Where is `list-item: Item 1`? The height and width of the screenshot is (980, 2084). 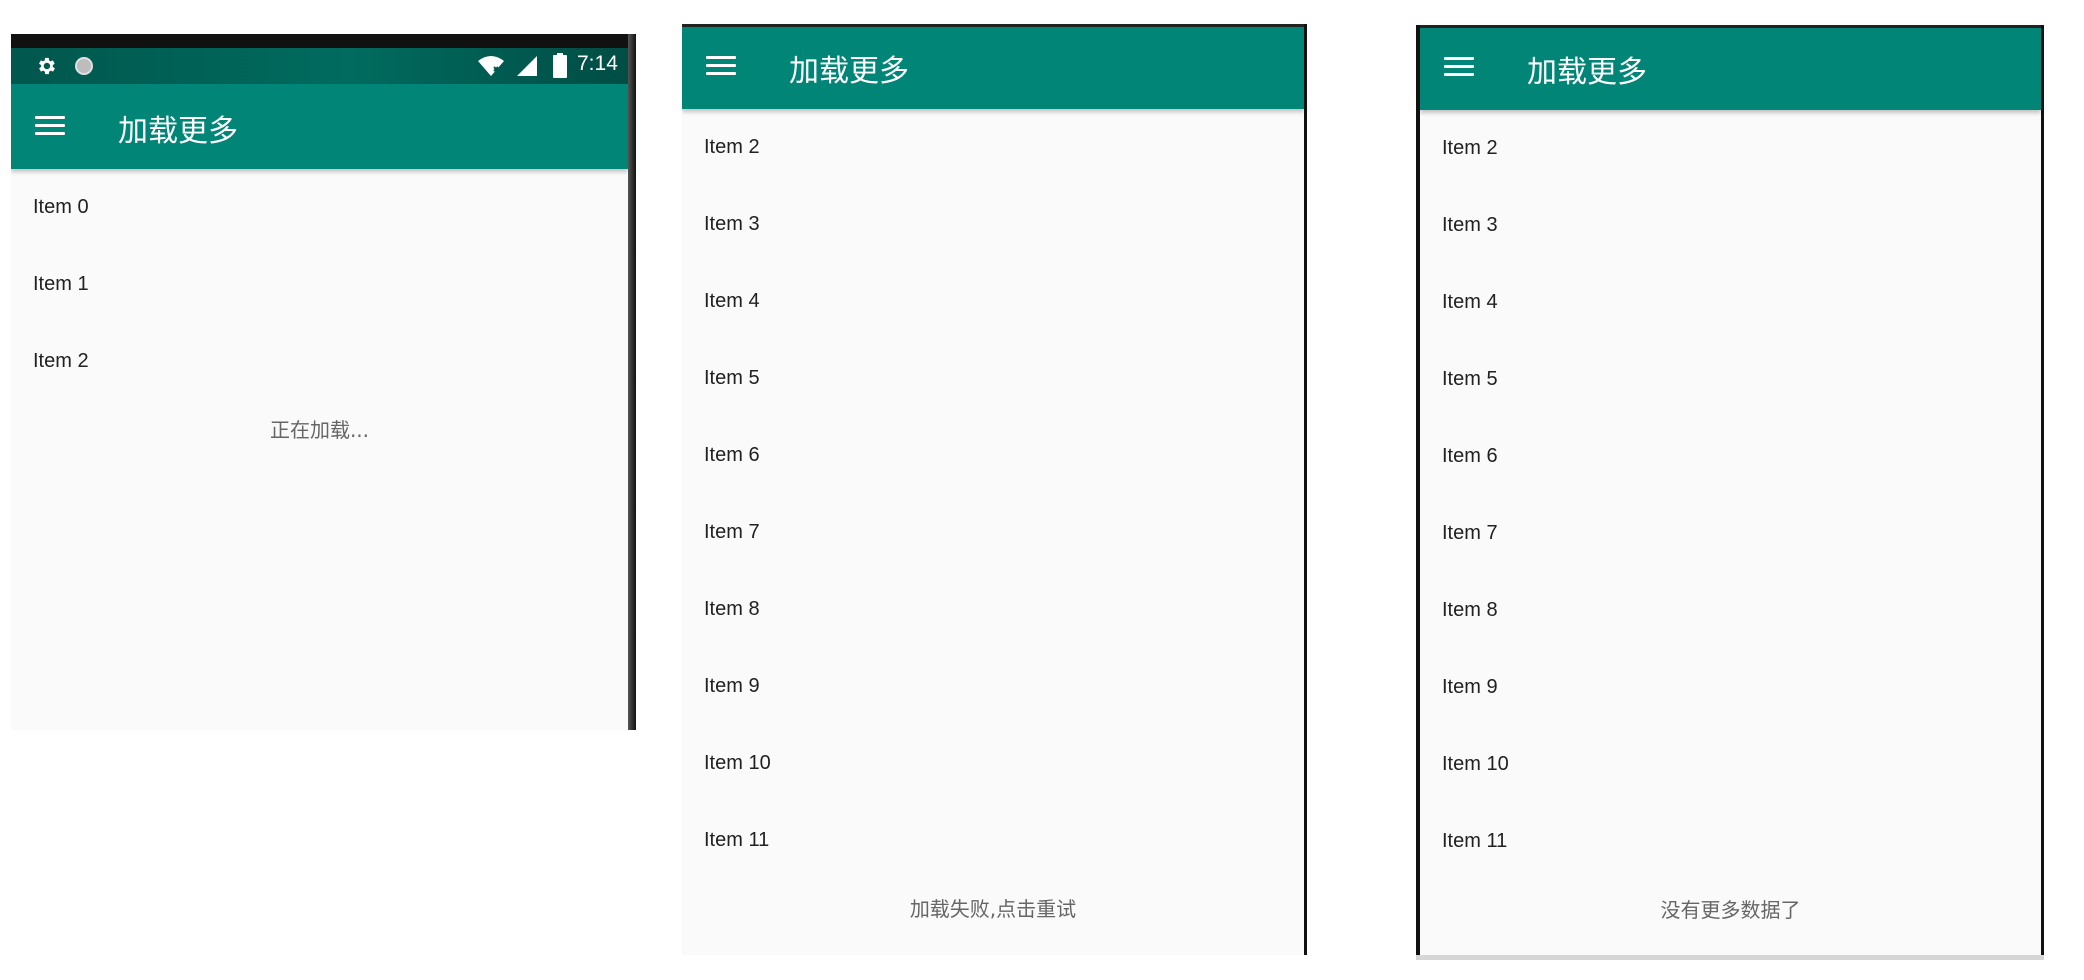
list-item: Item 1 is located at coordinates (319, 284).